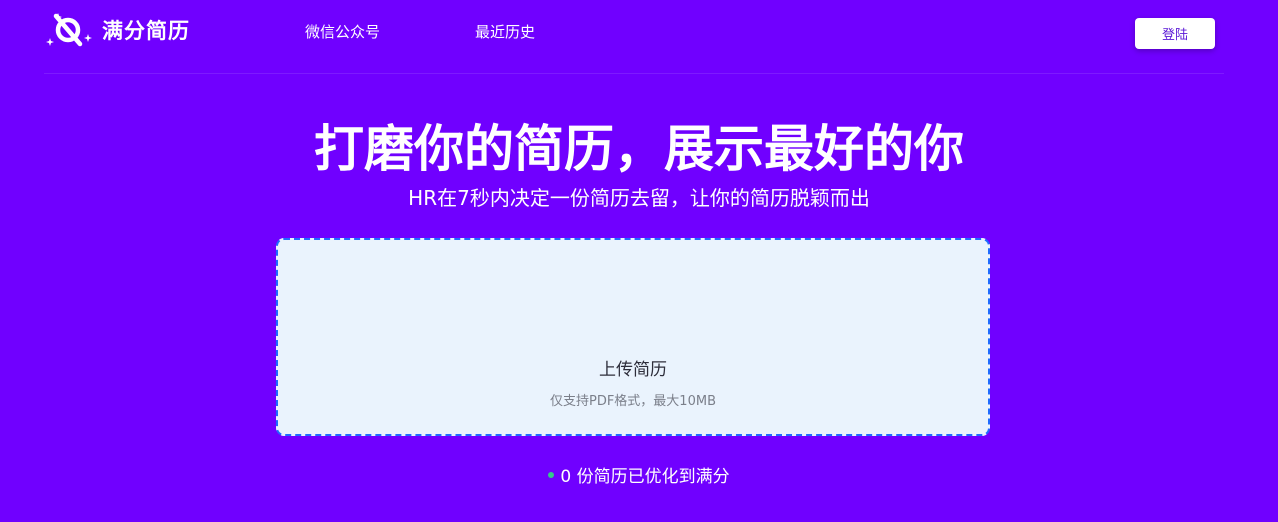 This screenshot has width=1278, height=522. Describe the element at coordinates (639, 198) in the screenshot. I see `hero-subtitle: HR在7秒内决定一份简历去留，让你的简历脱颖而出` at that location.